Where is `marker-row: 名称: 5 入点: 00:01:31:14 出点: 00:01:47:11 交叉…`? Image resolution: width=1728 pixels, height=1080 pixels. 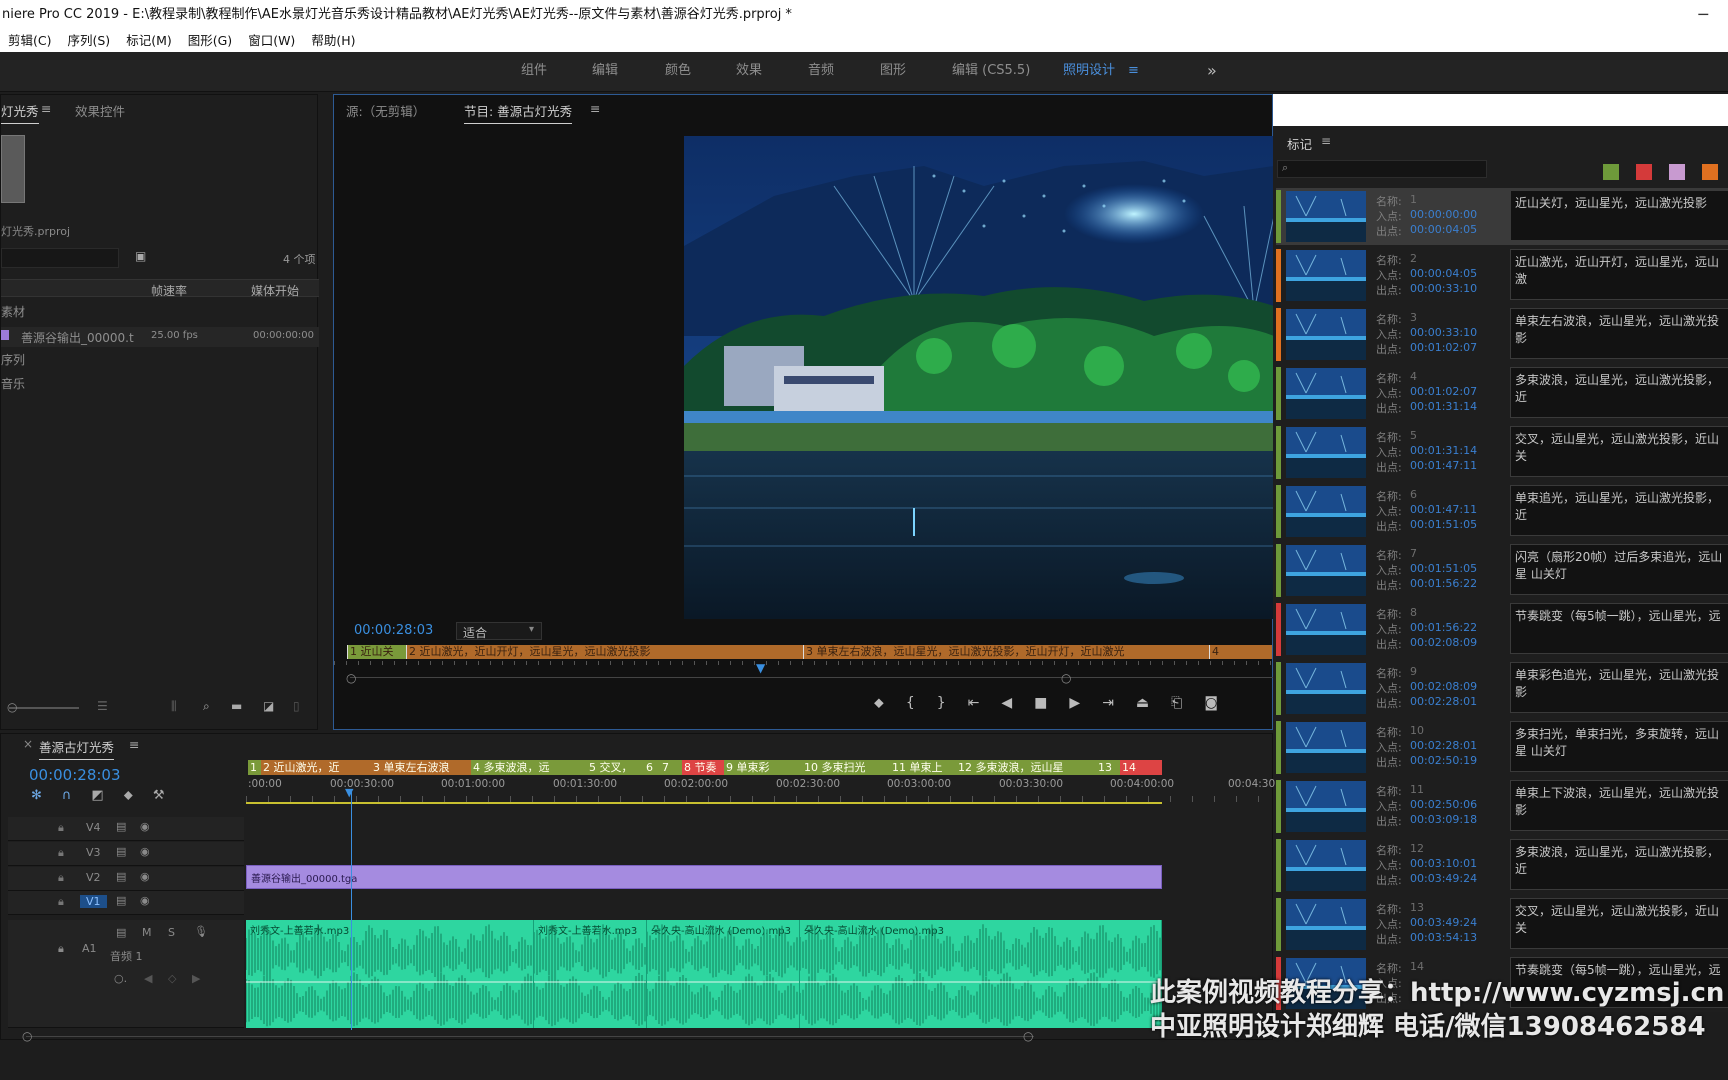
marker-row: 名称: 5 入点: 00:01:31:14 出点: 00:01:47:11 交叉… is located at coordinates (1502, 452).